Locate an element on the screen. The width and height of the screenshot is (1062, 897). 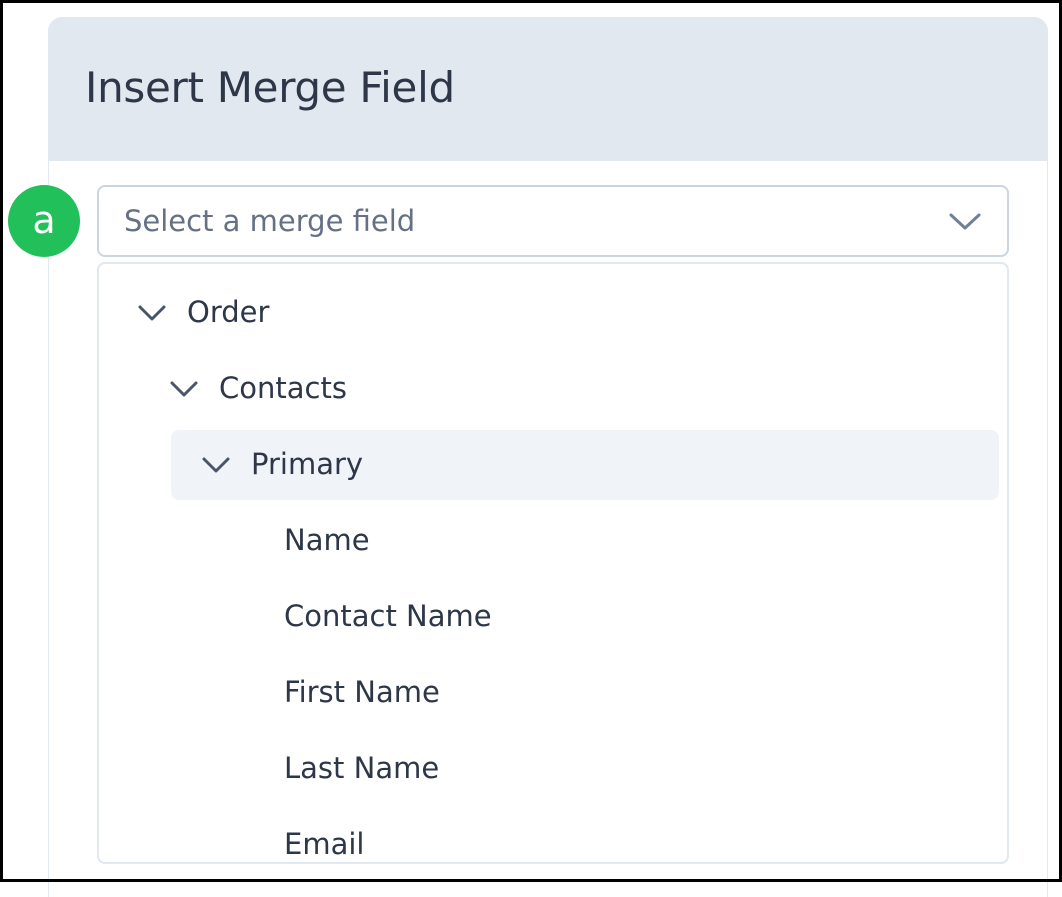
merge-field-first-name: First Name is located at coordinates (553, 694).